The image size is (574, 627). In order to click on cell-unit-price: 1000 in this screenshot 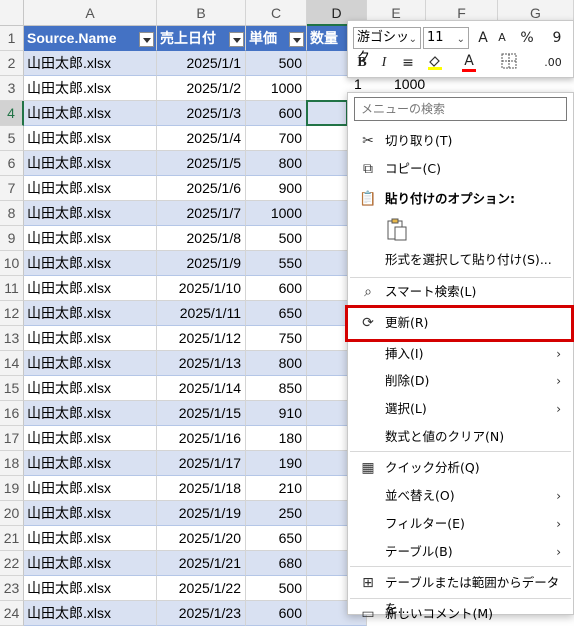, I will do `click(276, 213)`.